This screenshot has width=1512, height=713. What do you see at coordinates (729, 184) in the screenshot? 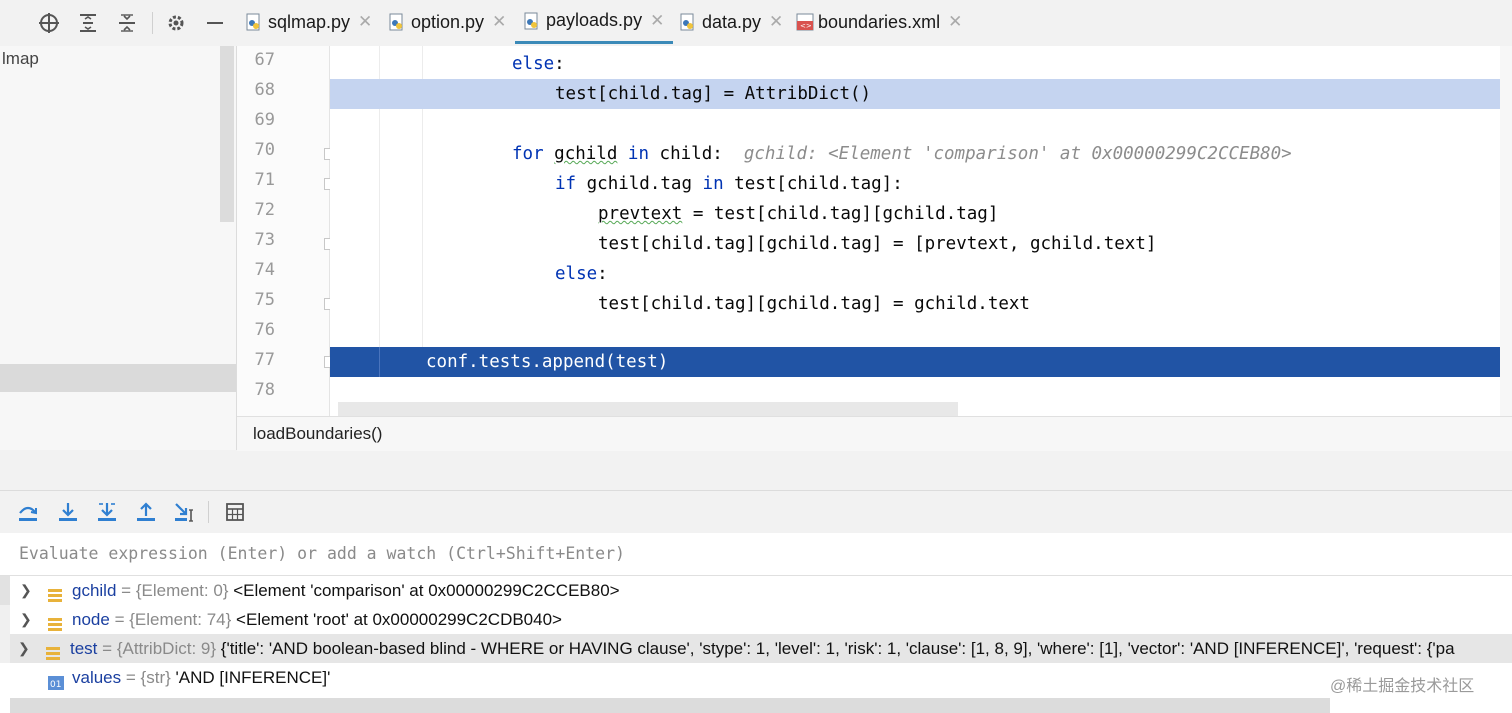
I see `code-line-71: if gchild.tag in test[child.tag]:` at bounding box center [729, 184].